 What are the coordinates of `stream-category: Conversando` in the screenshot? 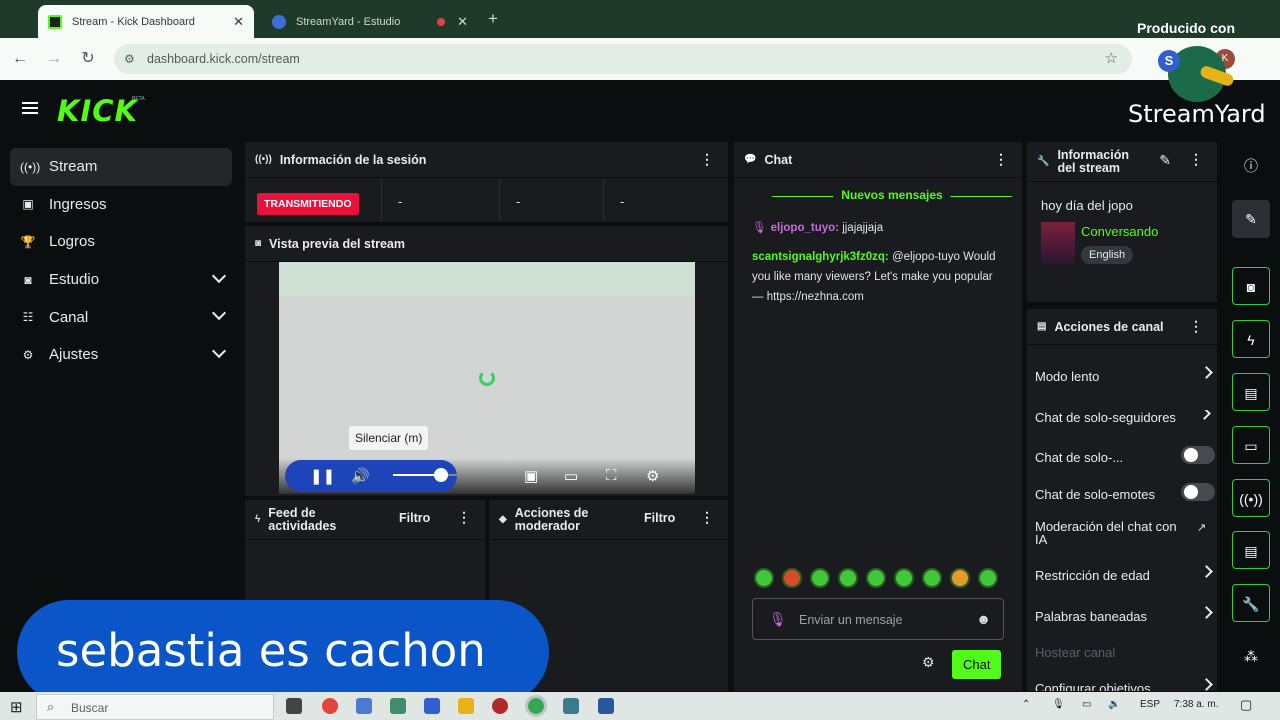 It's located at (1119, 231).